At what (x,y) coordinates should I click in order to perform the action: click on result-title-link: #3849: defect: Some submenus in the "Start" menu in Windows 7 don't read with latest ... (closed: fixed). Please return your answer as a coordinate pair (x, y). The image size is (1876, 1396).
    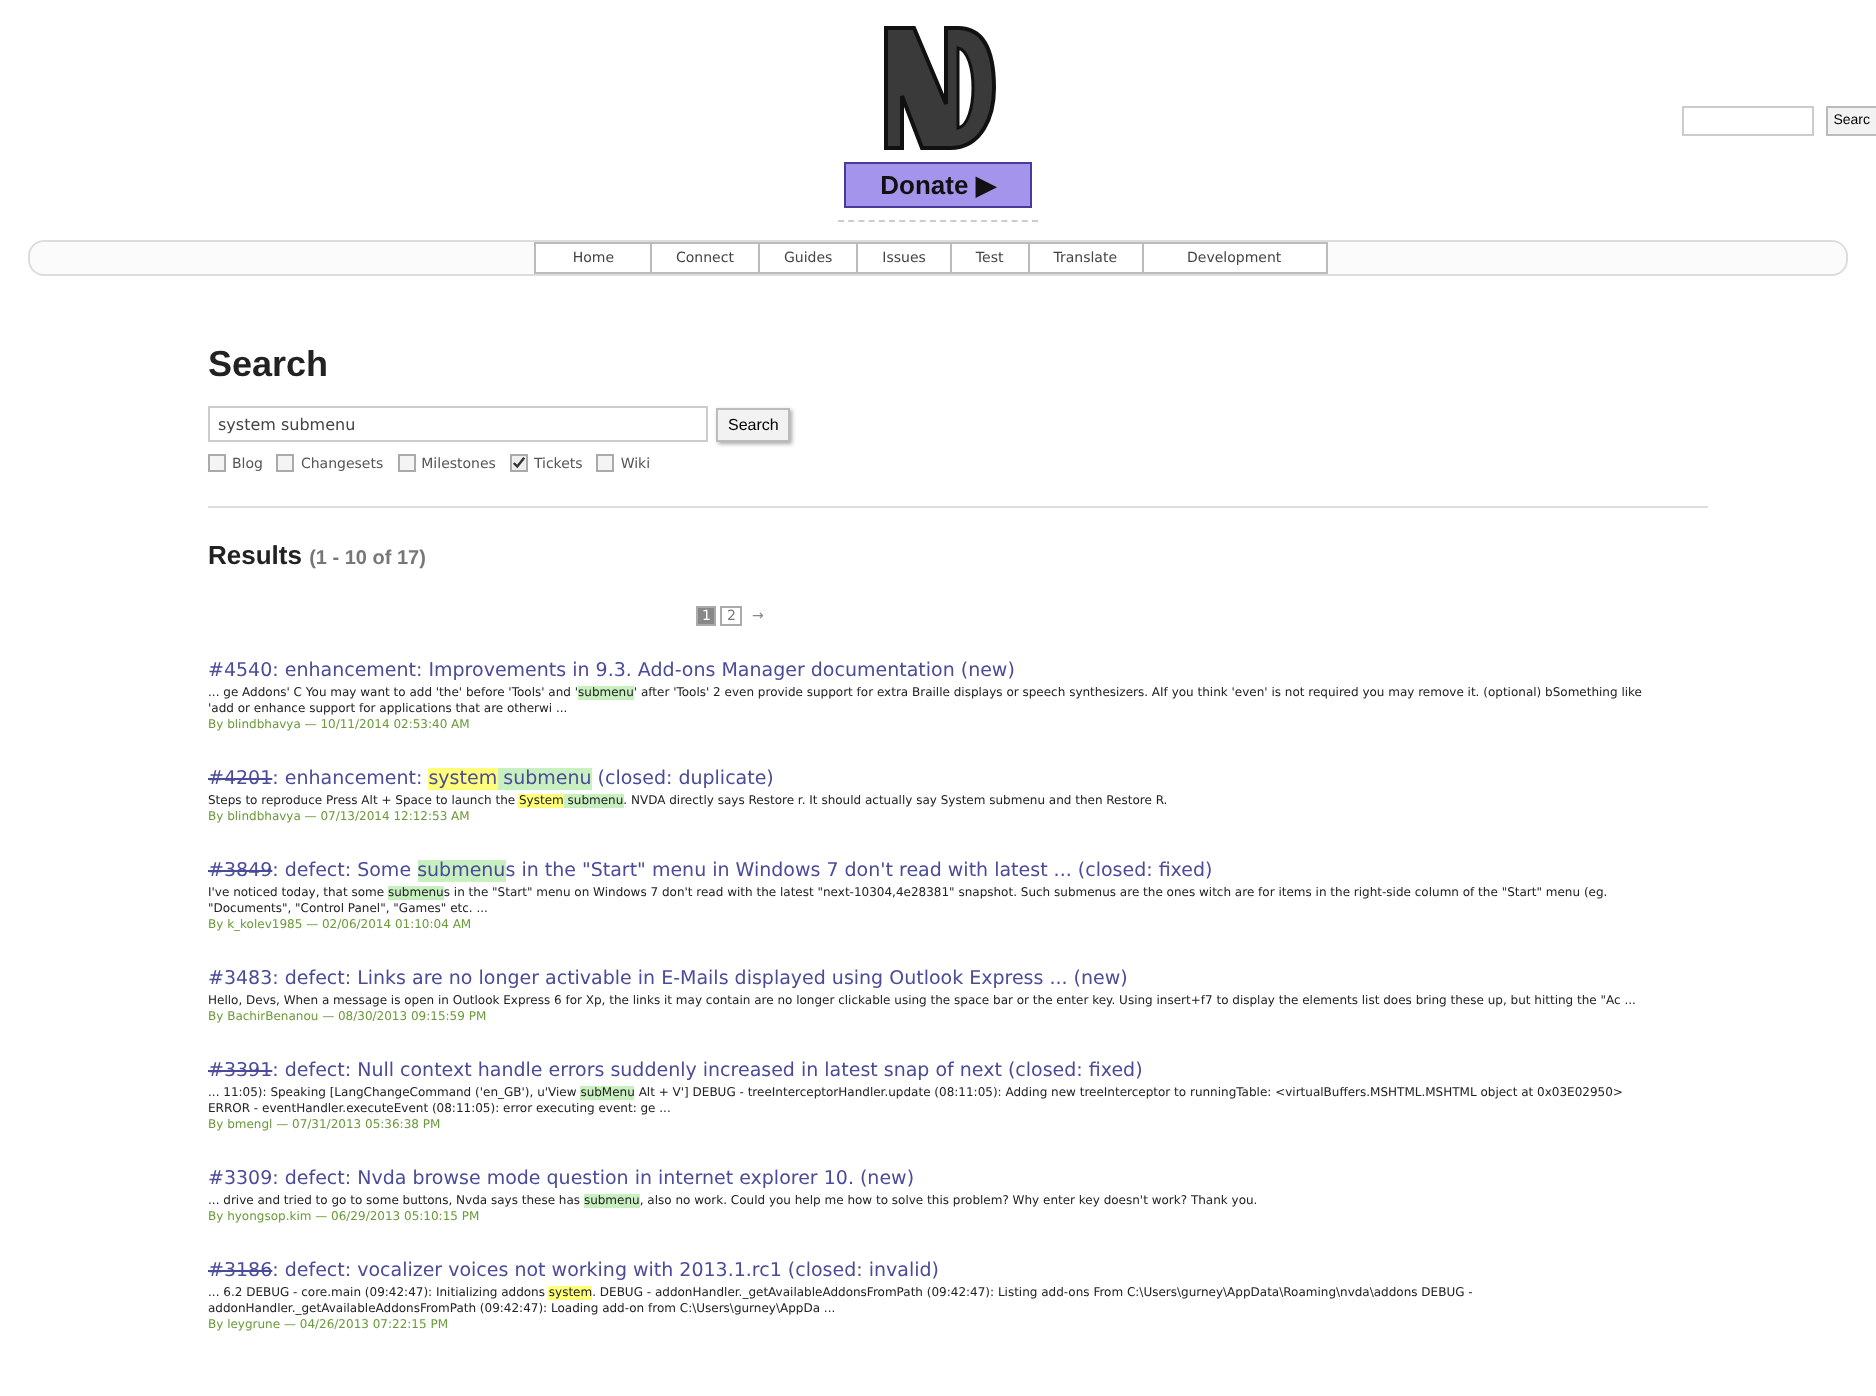
    Looking at the image, I should click on (710, 871).